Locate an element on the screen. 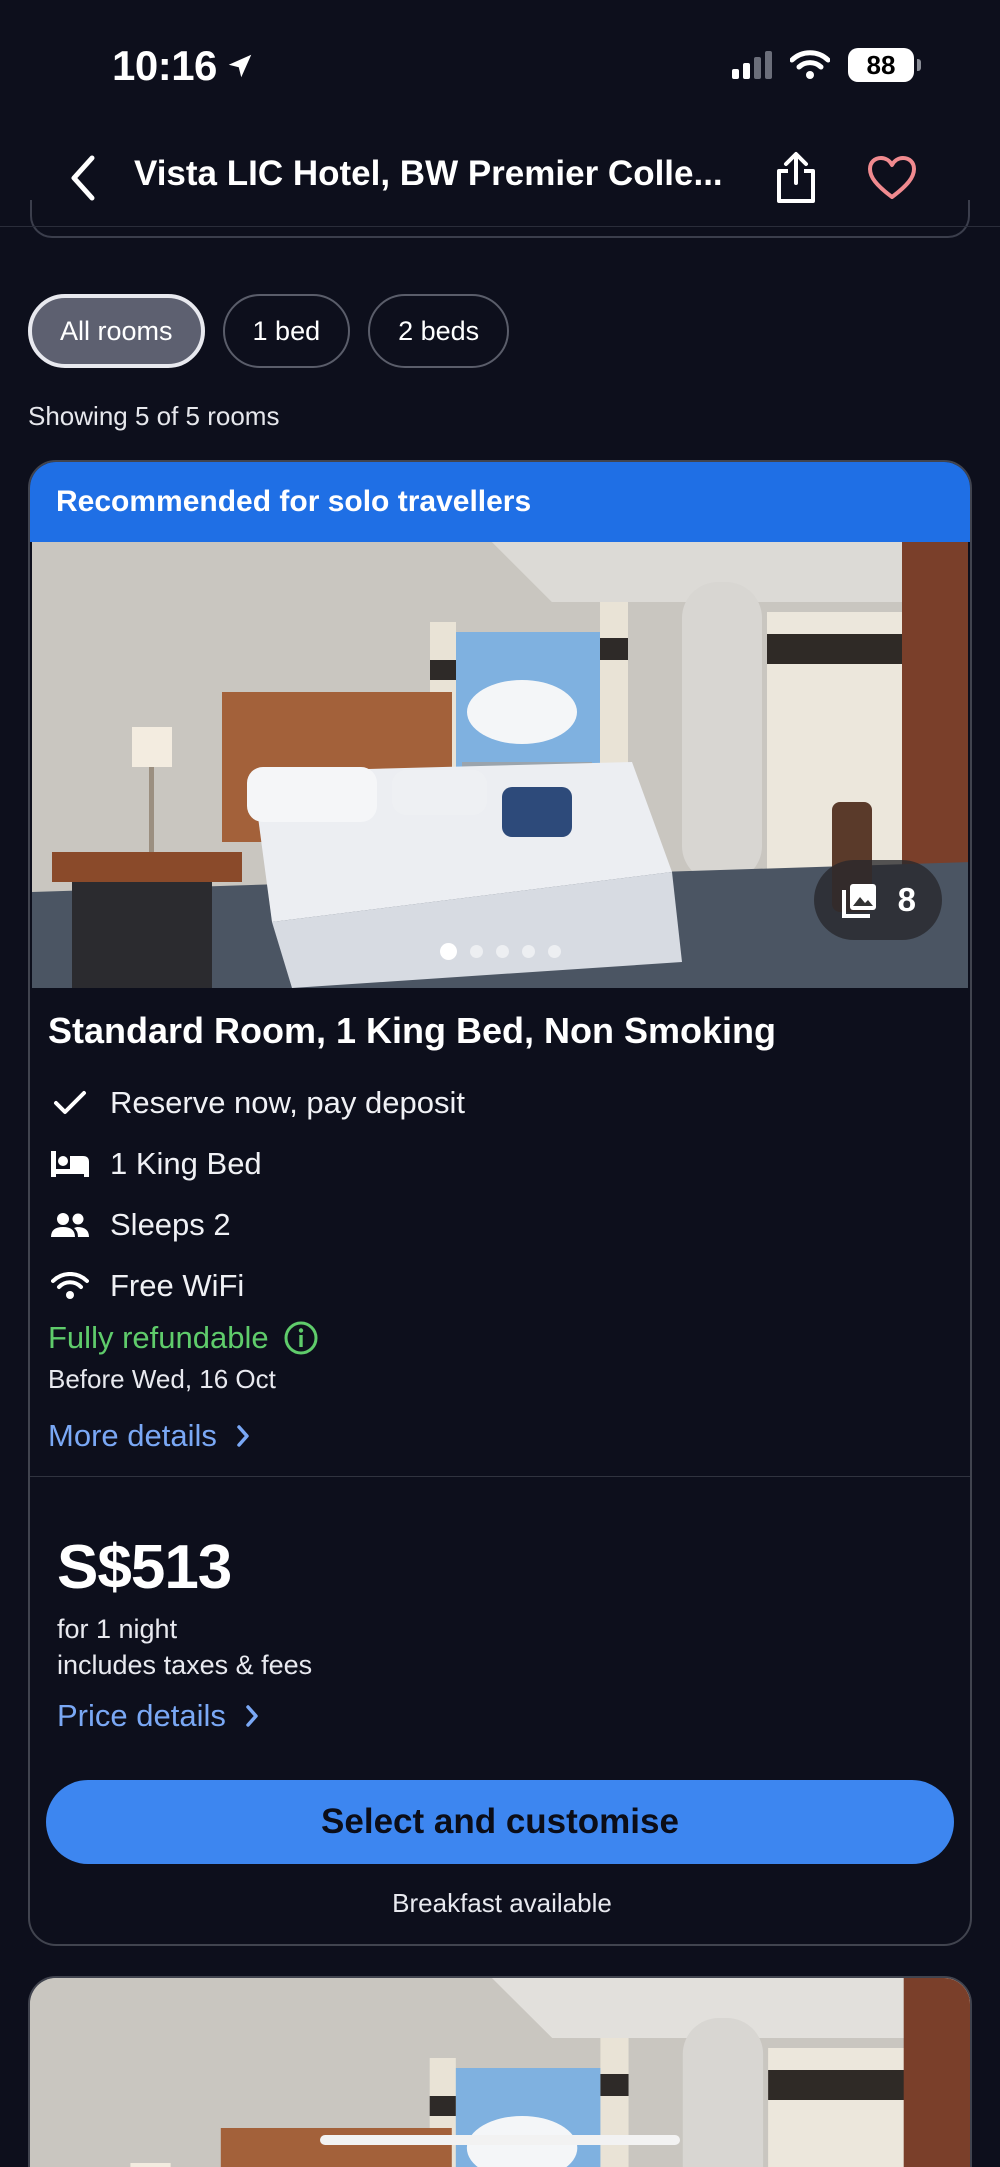  home-indicator is located at coordinates (500, 2140).